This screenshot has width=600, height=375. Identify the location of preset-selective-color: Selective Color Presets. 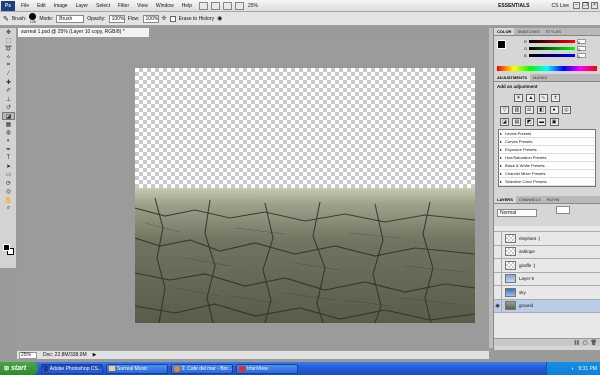
(547, 182).